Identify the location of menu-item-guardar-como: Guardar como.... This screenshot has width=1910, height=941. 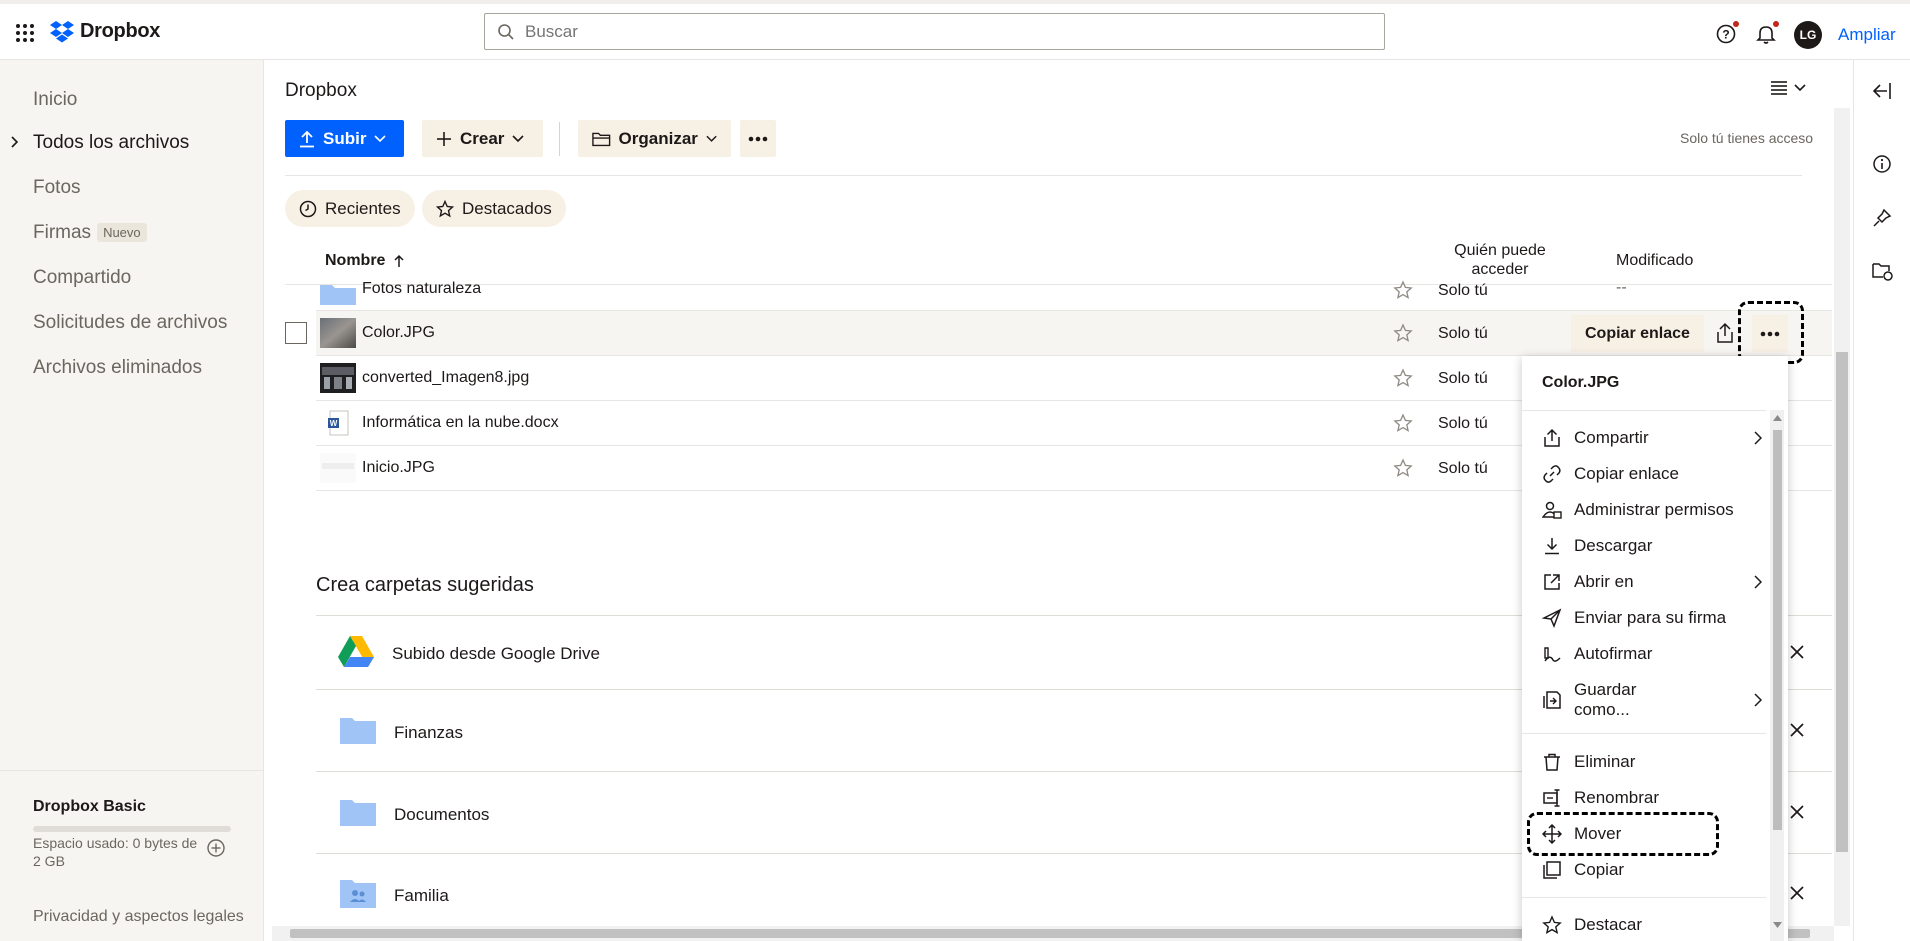
(1652, 700).